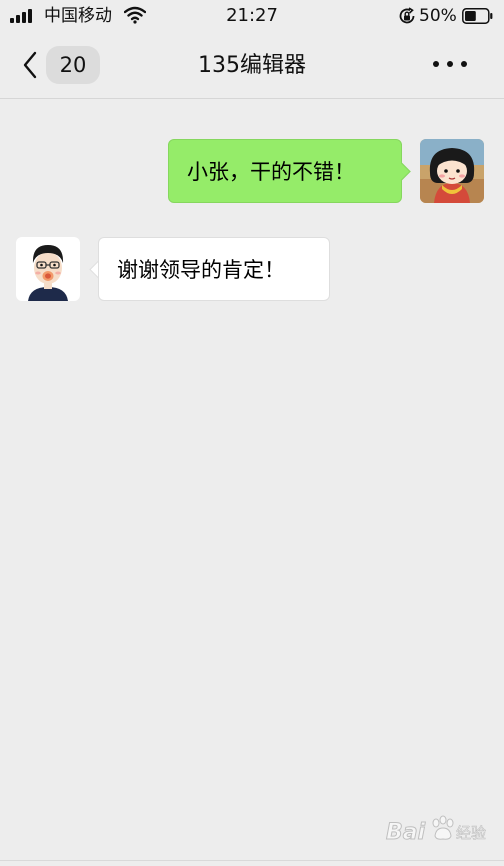  I want to click on message-bubble-received: 谢谢领导的肯定！, so click(214, 269).